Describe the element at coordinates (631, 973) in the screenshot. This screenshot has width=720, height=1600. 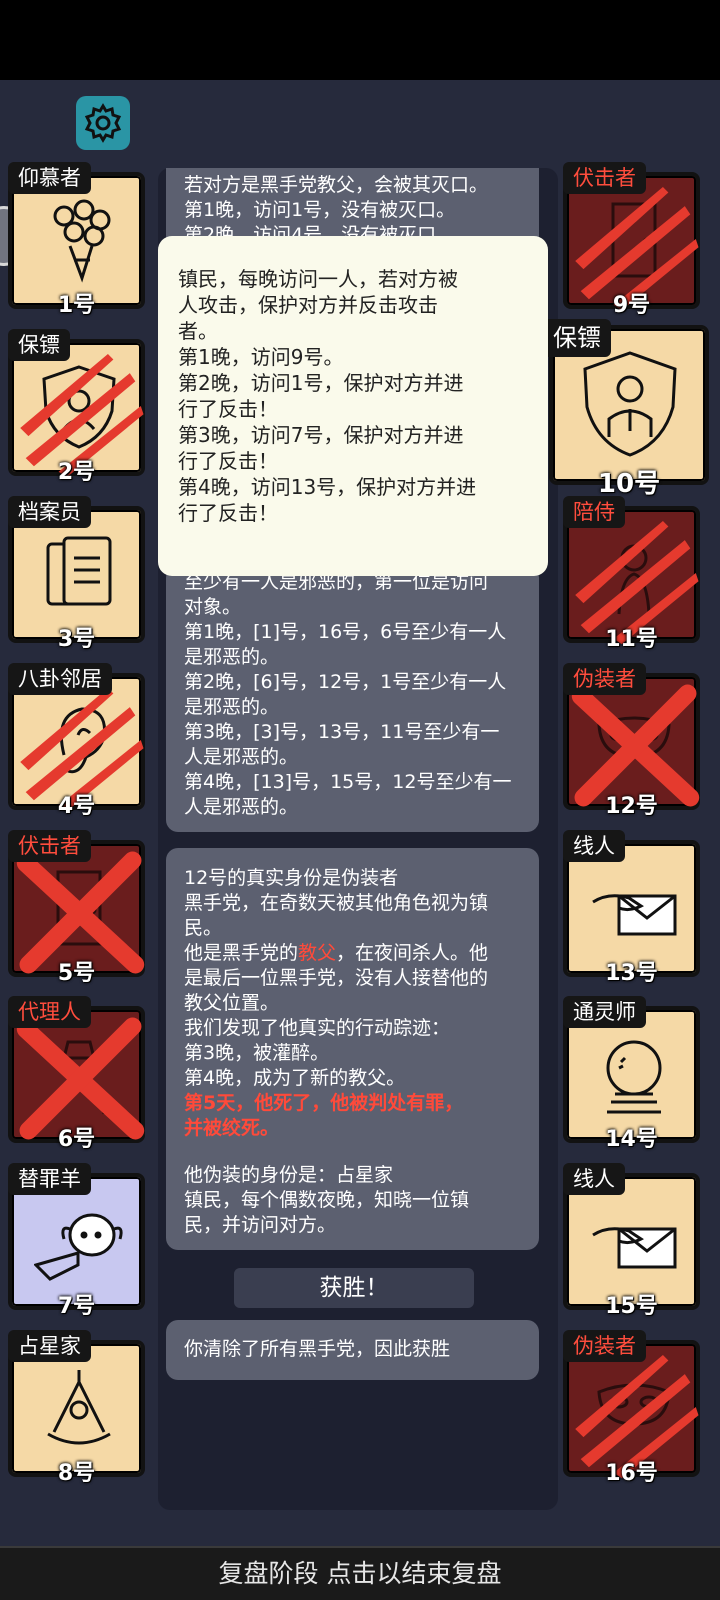
I see `player-number: 13号` at that location.